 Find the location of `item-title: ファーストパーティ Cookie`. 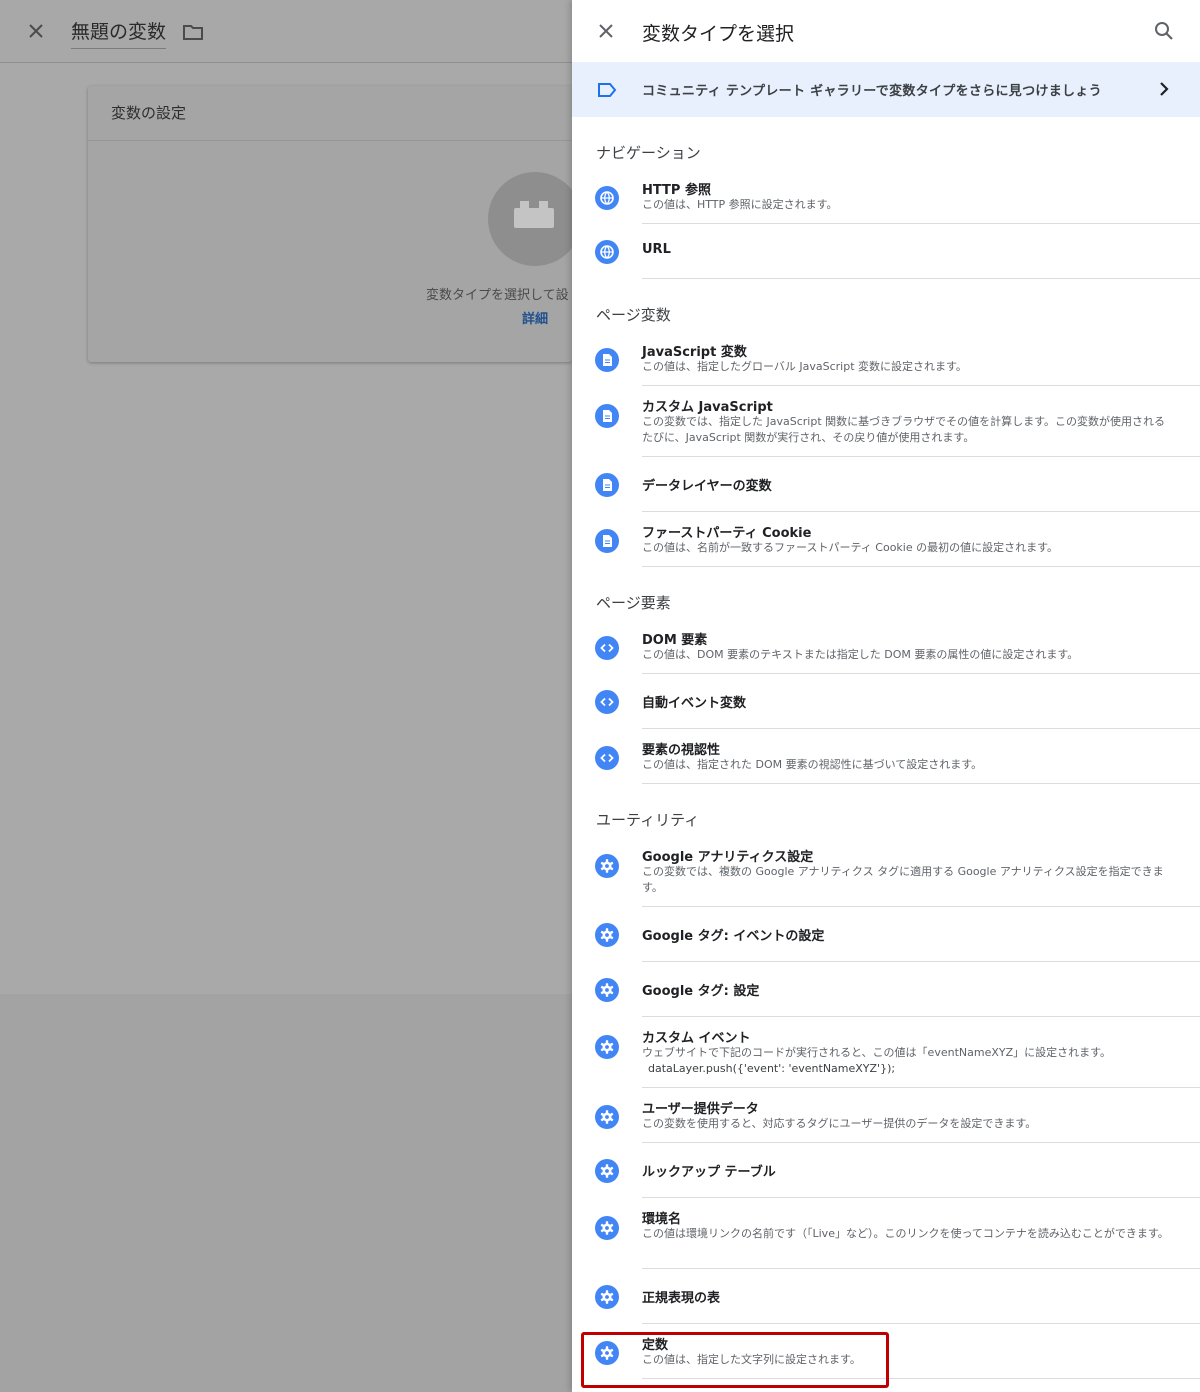

item-title: ファーストパーティ Cookie is located at coordinates (727, 533).